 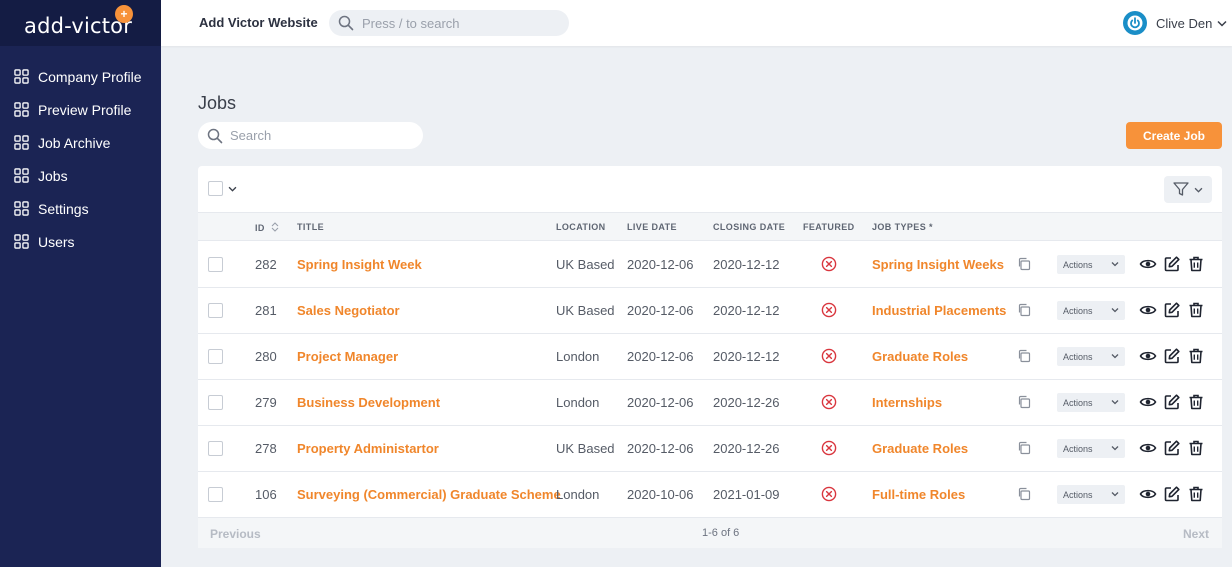 What do you see at coordinates (80, 241) in the screenshot?
I see `sidebar-item-users: Users` at bounding box center [80, 241].